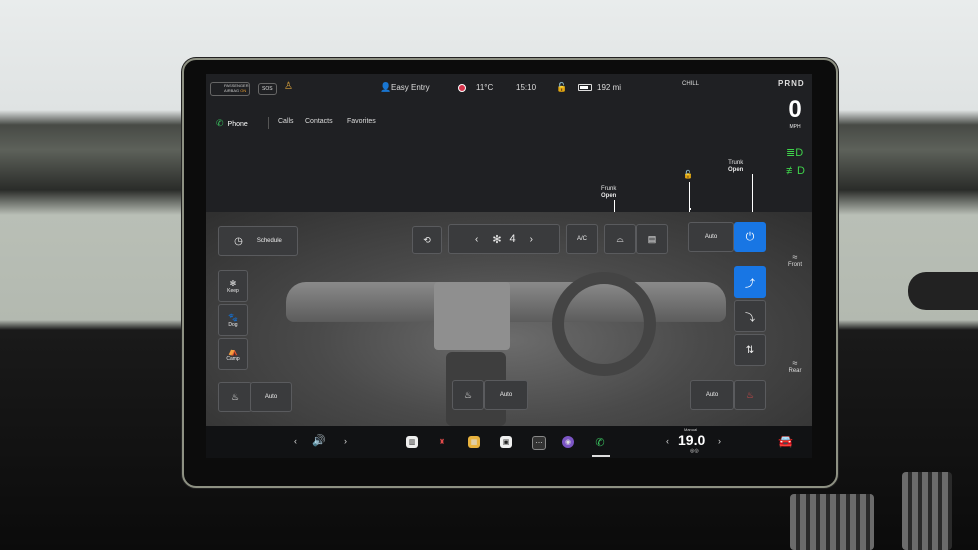 This screenshot has height=550, width=978. I want to click on tab-favorites: Favorites, so click(361, 121).